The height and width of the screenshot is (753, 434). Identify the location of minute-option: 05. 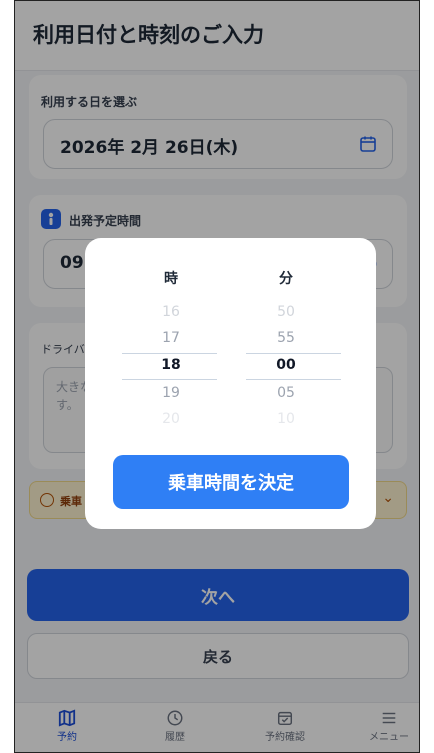
(286, 393).